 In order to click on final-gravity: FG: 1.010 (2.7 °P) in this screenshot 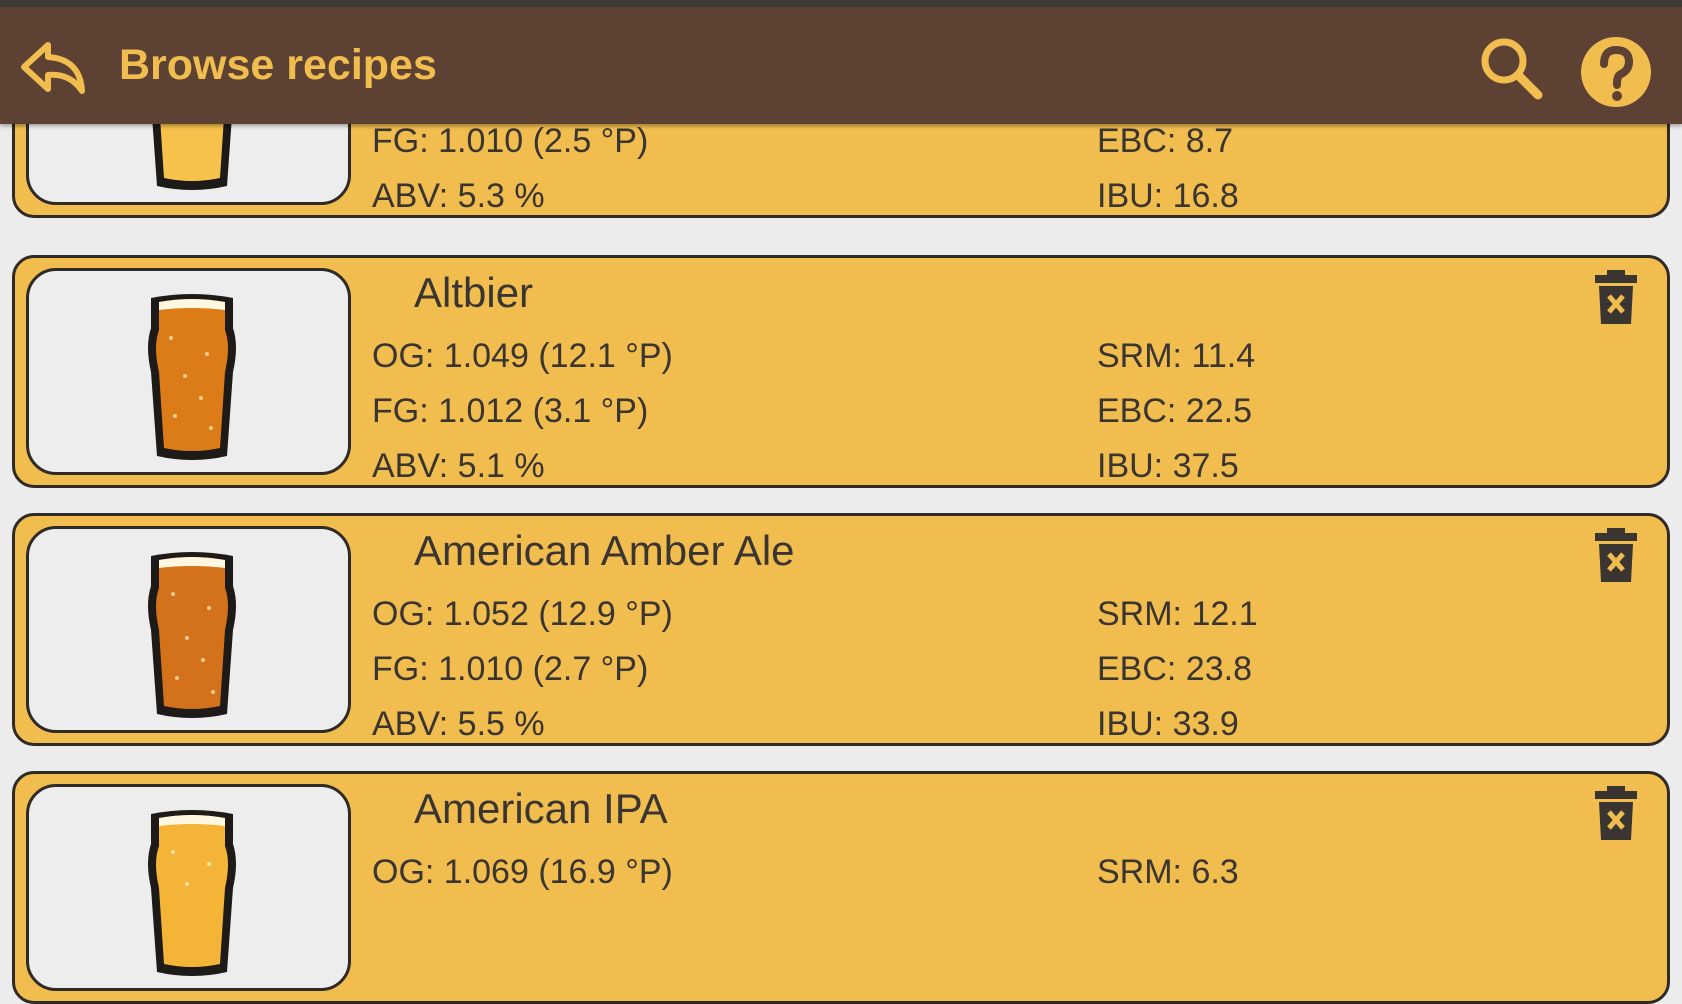, I will do `click(510, 669)`.